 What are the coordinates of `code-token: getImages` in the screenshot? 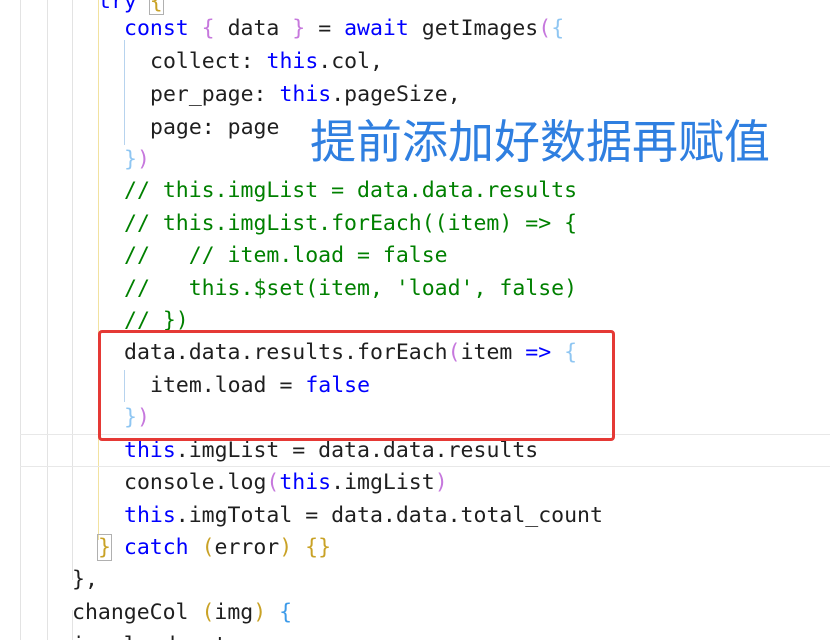 It's located at (480, 28).